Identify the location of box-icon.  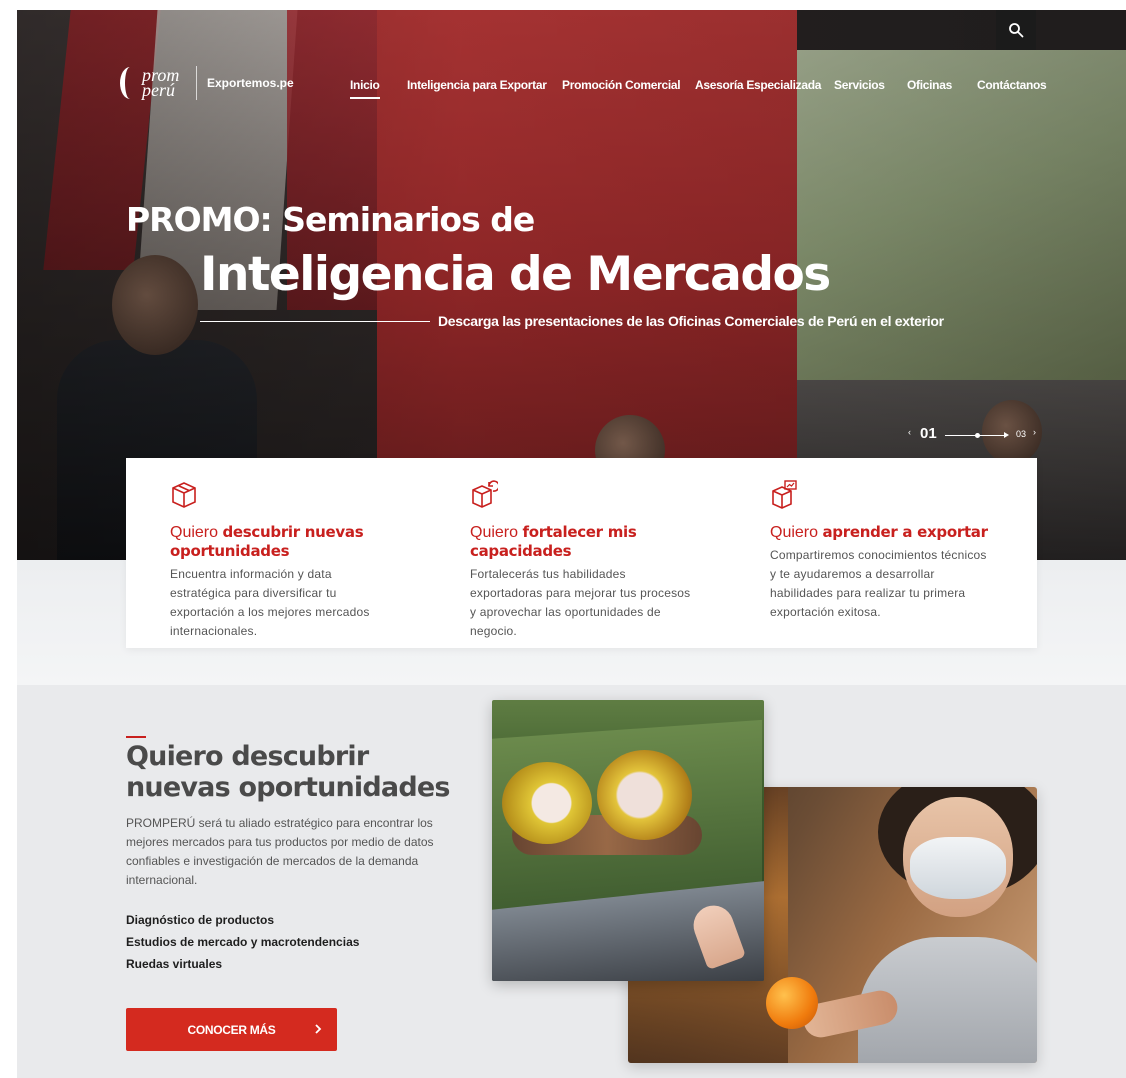
(184, 495).